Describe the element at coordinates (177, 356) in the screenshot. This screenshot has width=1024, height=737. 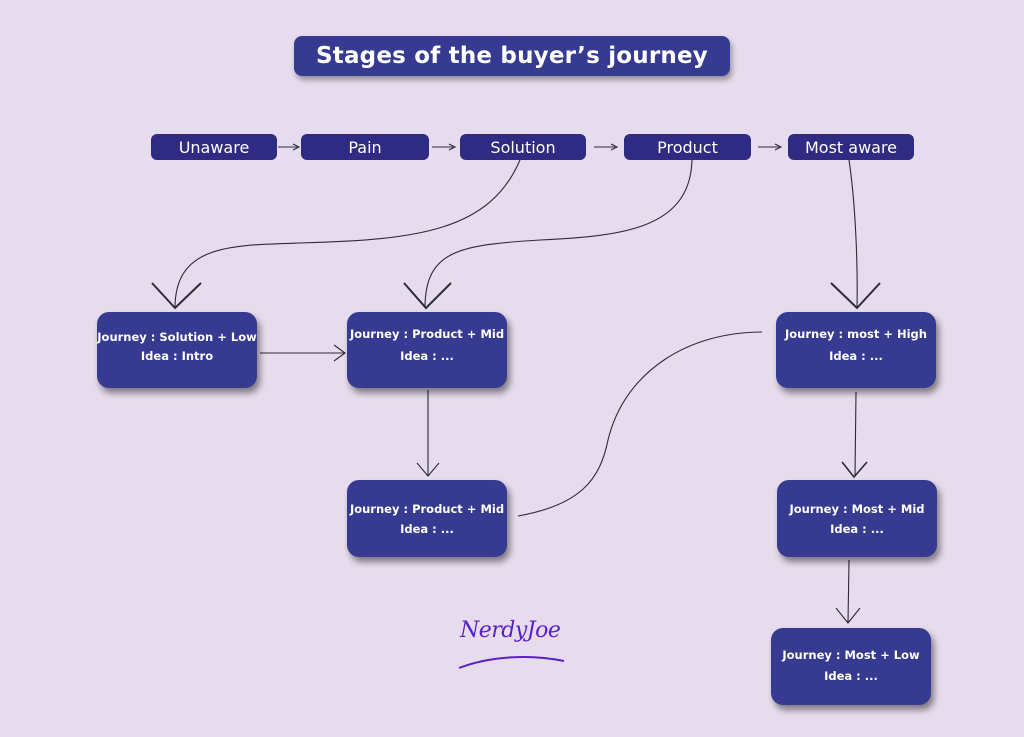
I see `card-idea: Idea : Intro` at that location.